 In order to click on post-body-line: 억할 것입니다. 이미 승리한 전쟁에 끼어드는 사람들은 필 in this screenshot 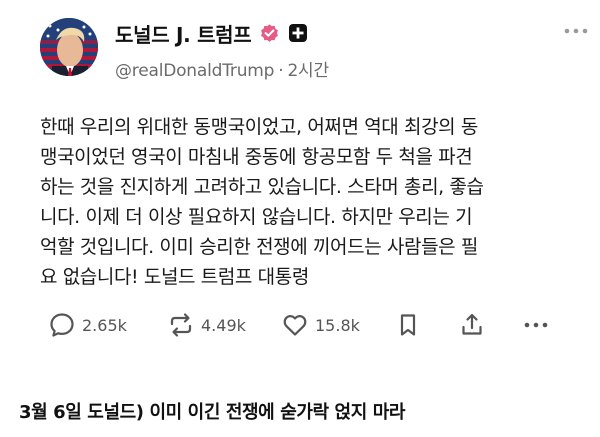, I will do `click(259, 247)`.